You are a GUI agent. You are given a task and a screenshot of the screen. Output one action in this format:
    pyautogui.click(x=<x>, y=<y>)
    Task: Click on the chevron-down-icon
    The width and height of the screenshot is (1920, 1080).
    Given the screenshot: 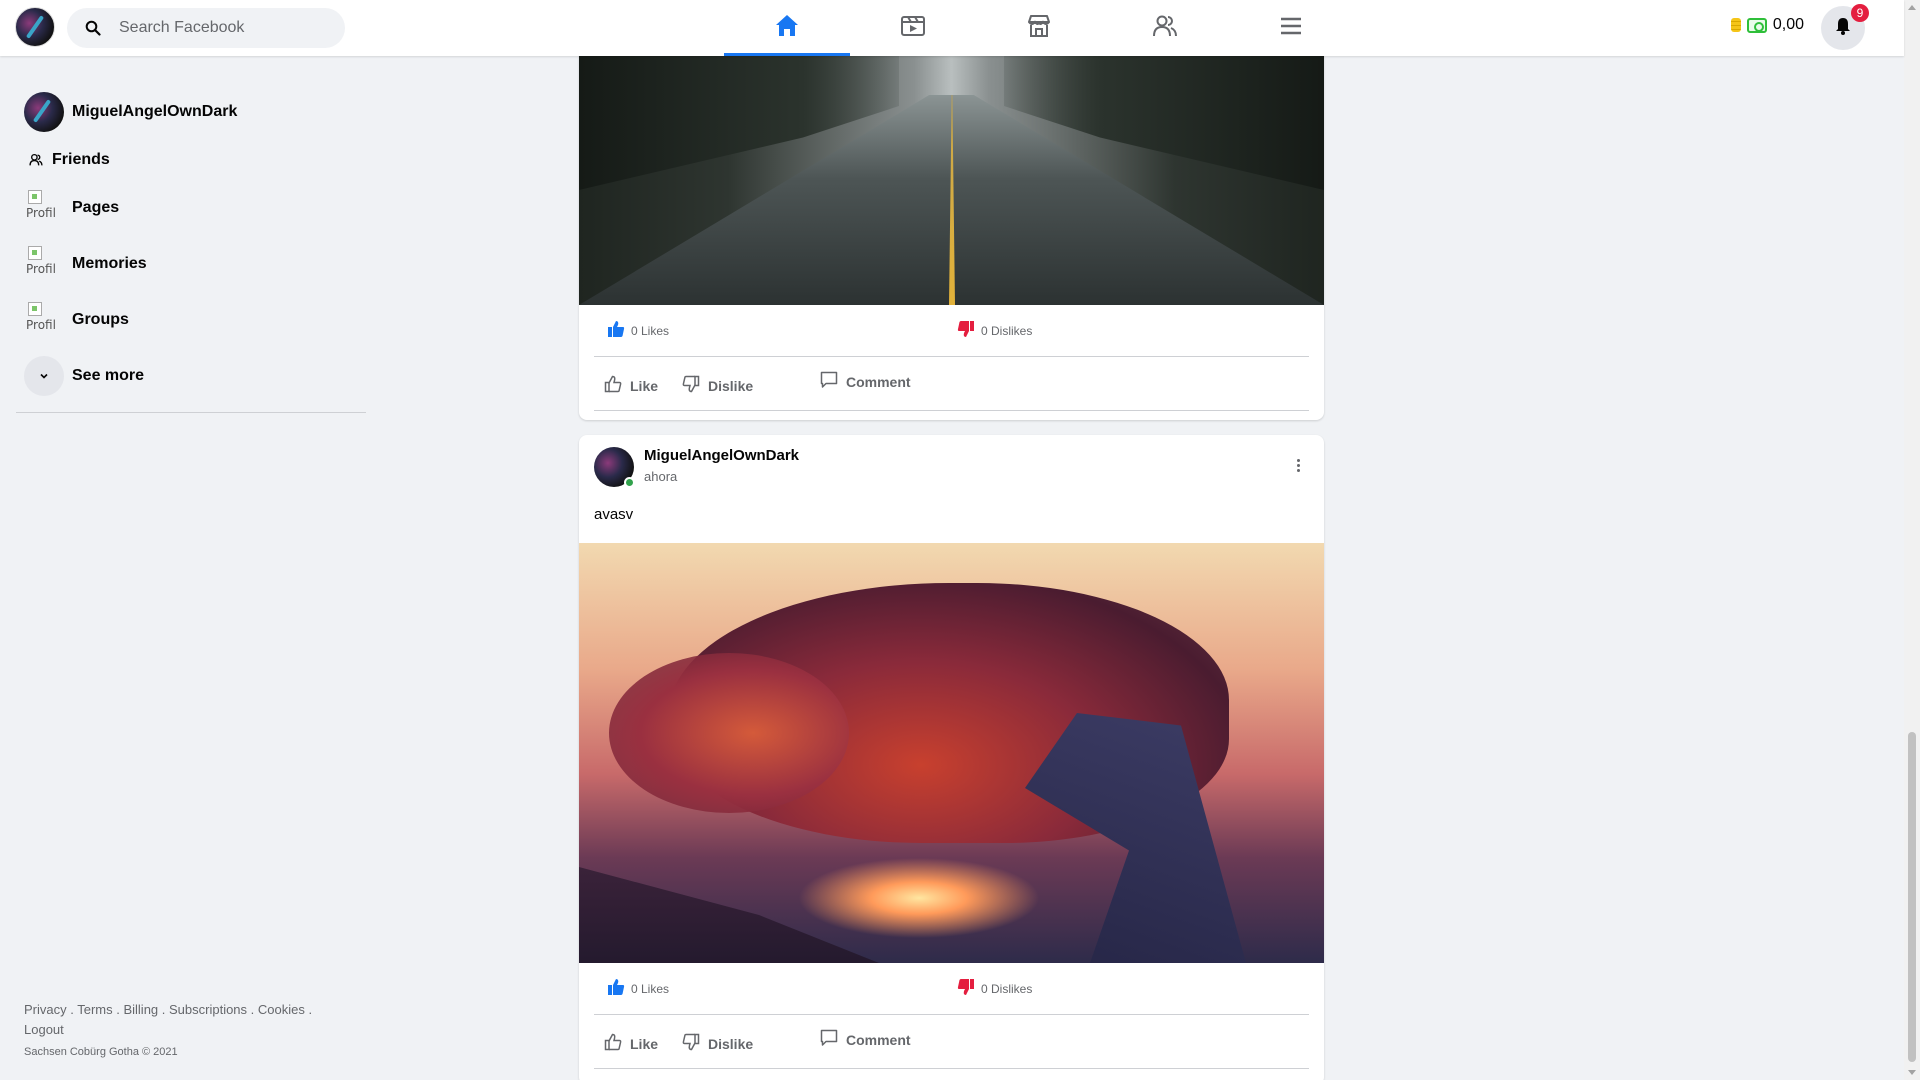 What is the action you would take?
    pyautogui.click(x=44, y=376)
    